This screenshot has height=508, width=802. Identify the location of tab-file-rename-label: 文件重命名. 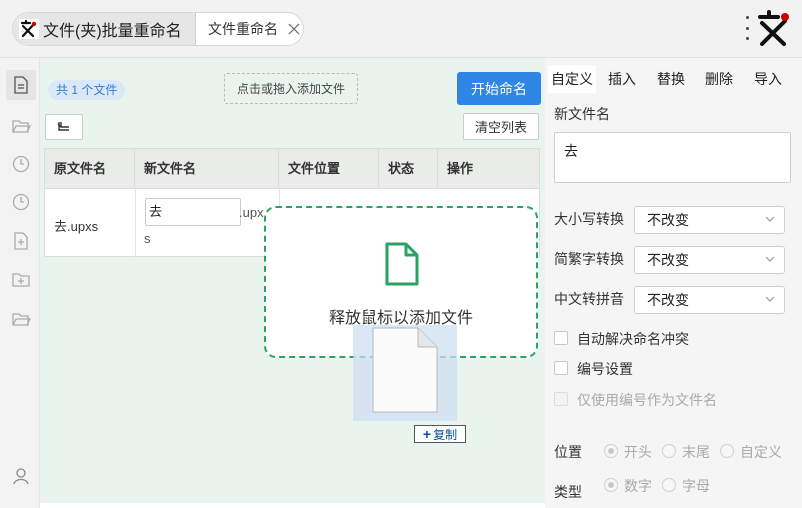
(243, 29).